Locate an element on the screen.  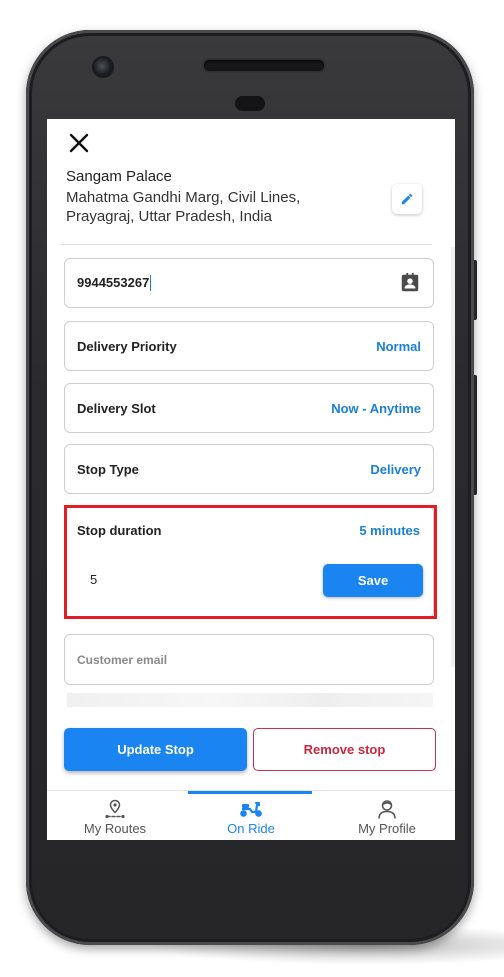
text-cursor is located at coordinates (151, 283).